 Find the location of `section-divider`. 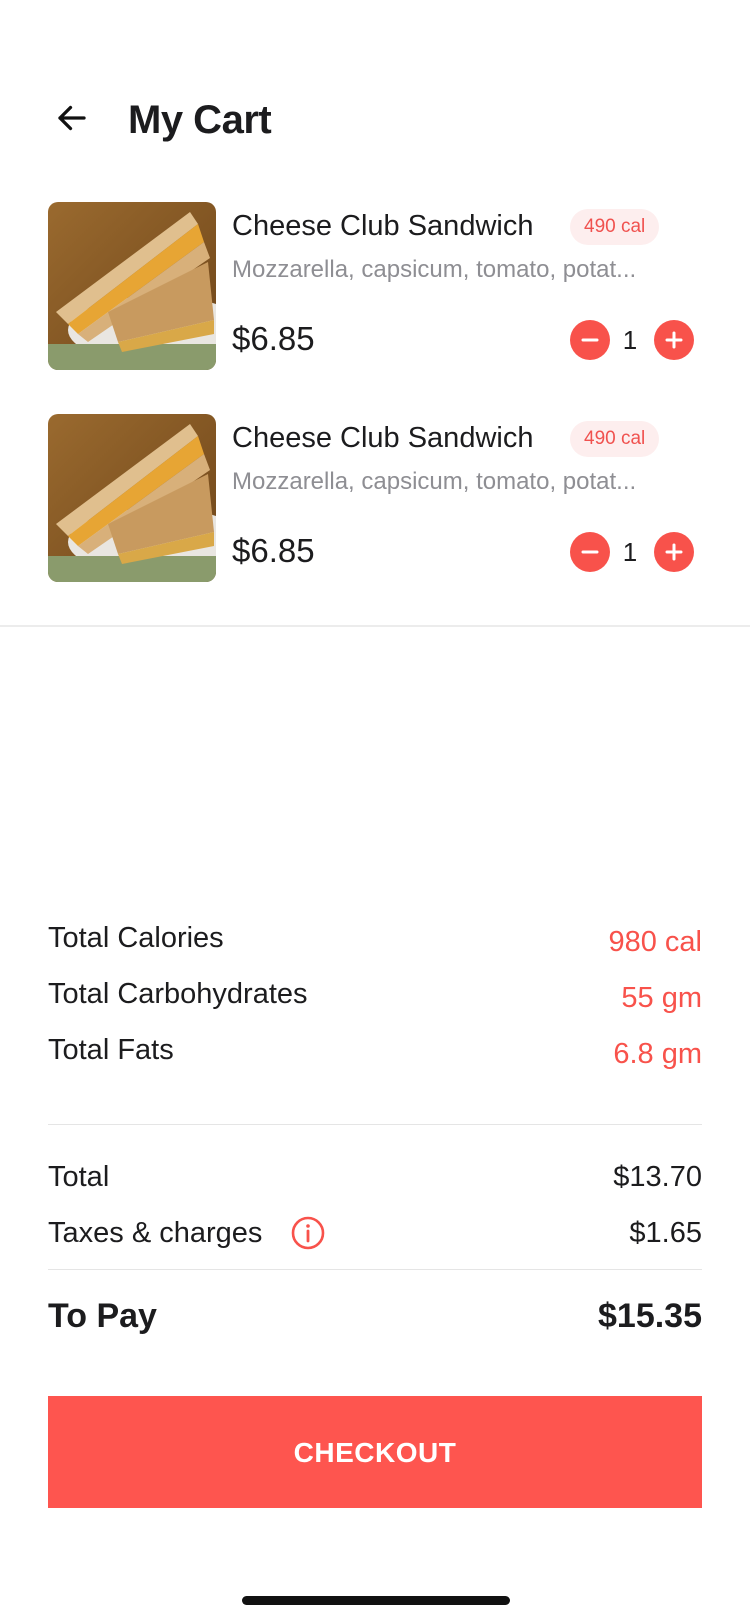

section-divider is located at coordinates (375, 626).